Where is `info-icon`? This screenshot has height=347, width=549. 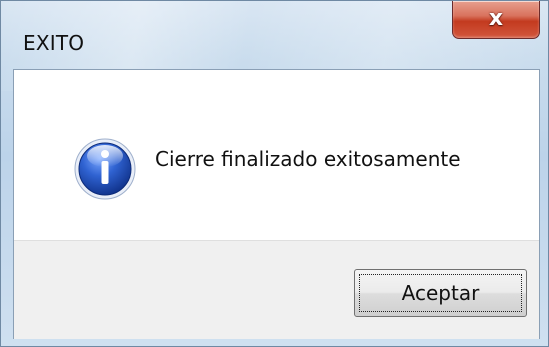 info-icon is located at coordinates (105, 169).